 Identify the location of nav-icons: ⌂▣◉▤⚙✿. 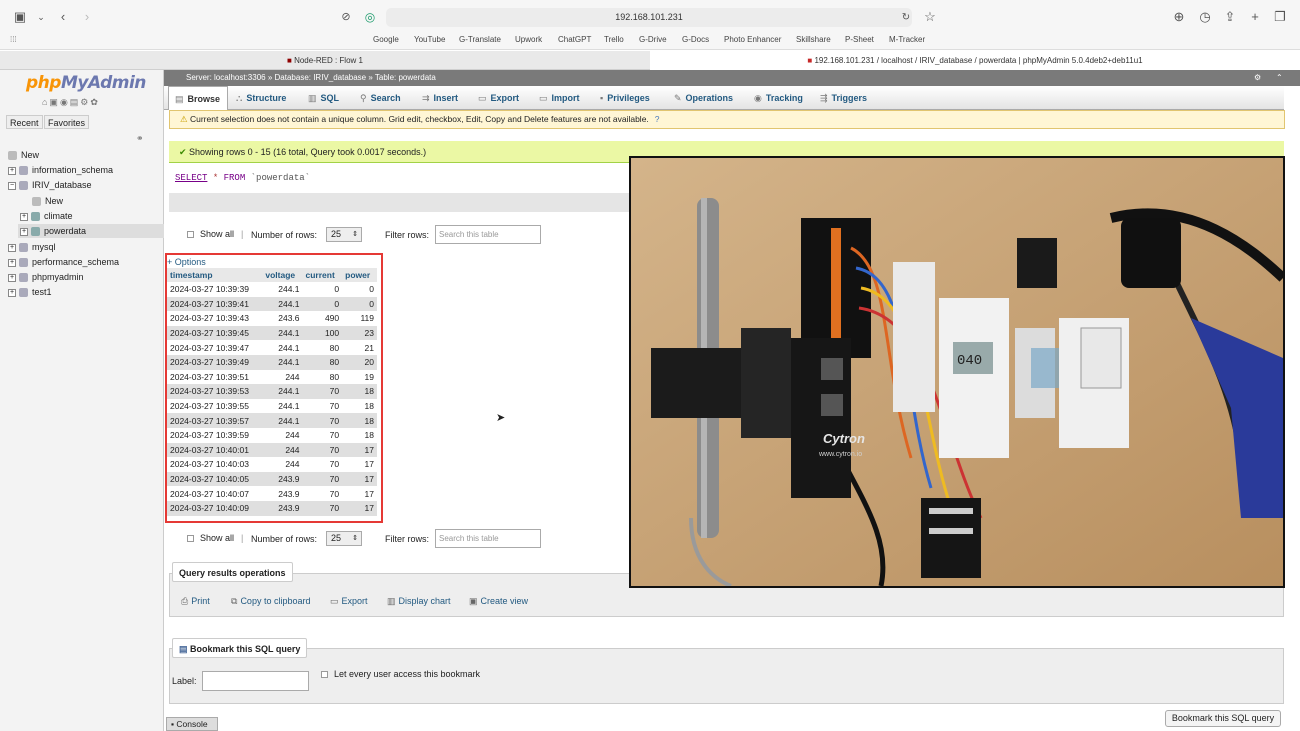
(71, 102).